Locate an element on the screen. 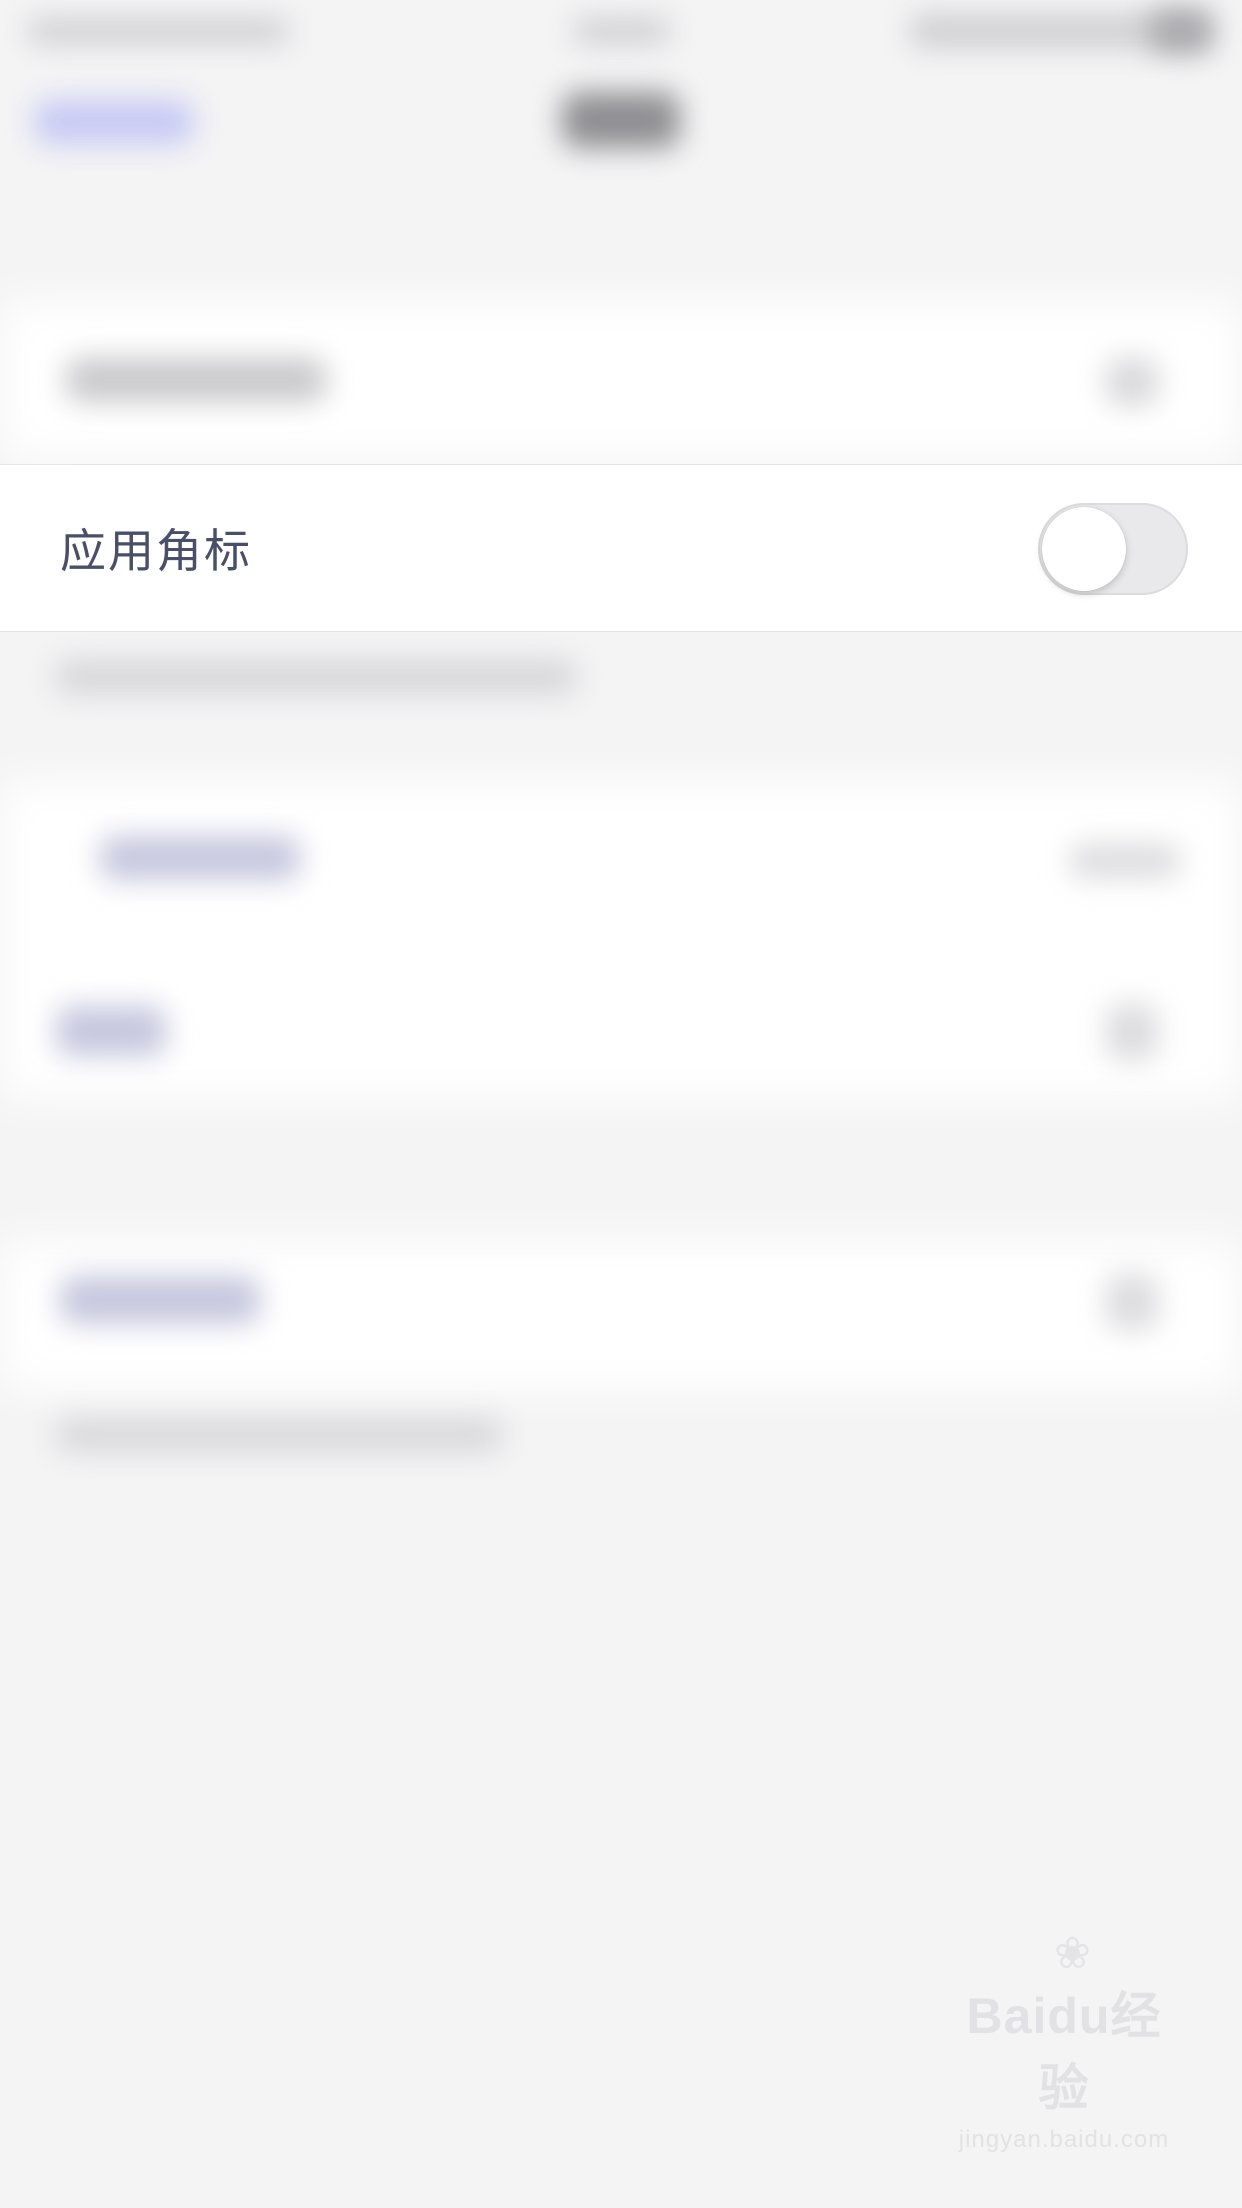 The width and height of the screenshot is (1242, 2208). row-divider is located at coordinates (654, 464).